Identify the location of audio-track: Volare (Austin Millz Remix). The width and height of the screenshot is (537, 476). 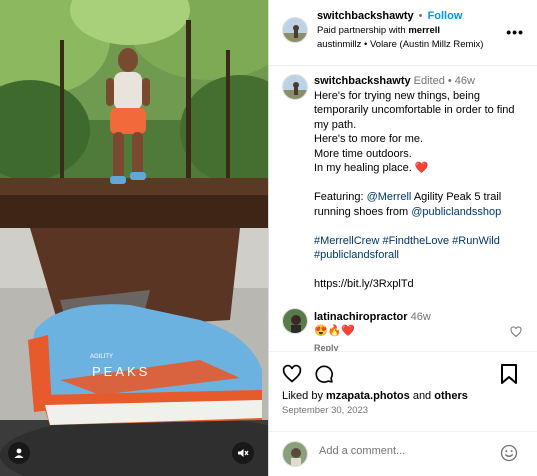
(427, 44).